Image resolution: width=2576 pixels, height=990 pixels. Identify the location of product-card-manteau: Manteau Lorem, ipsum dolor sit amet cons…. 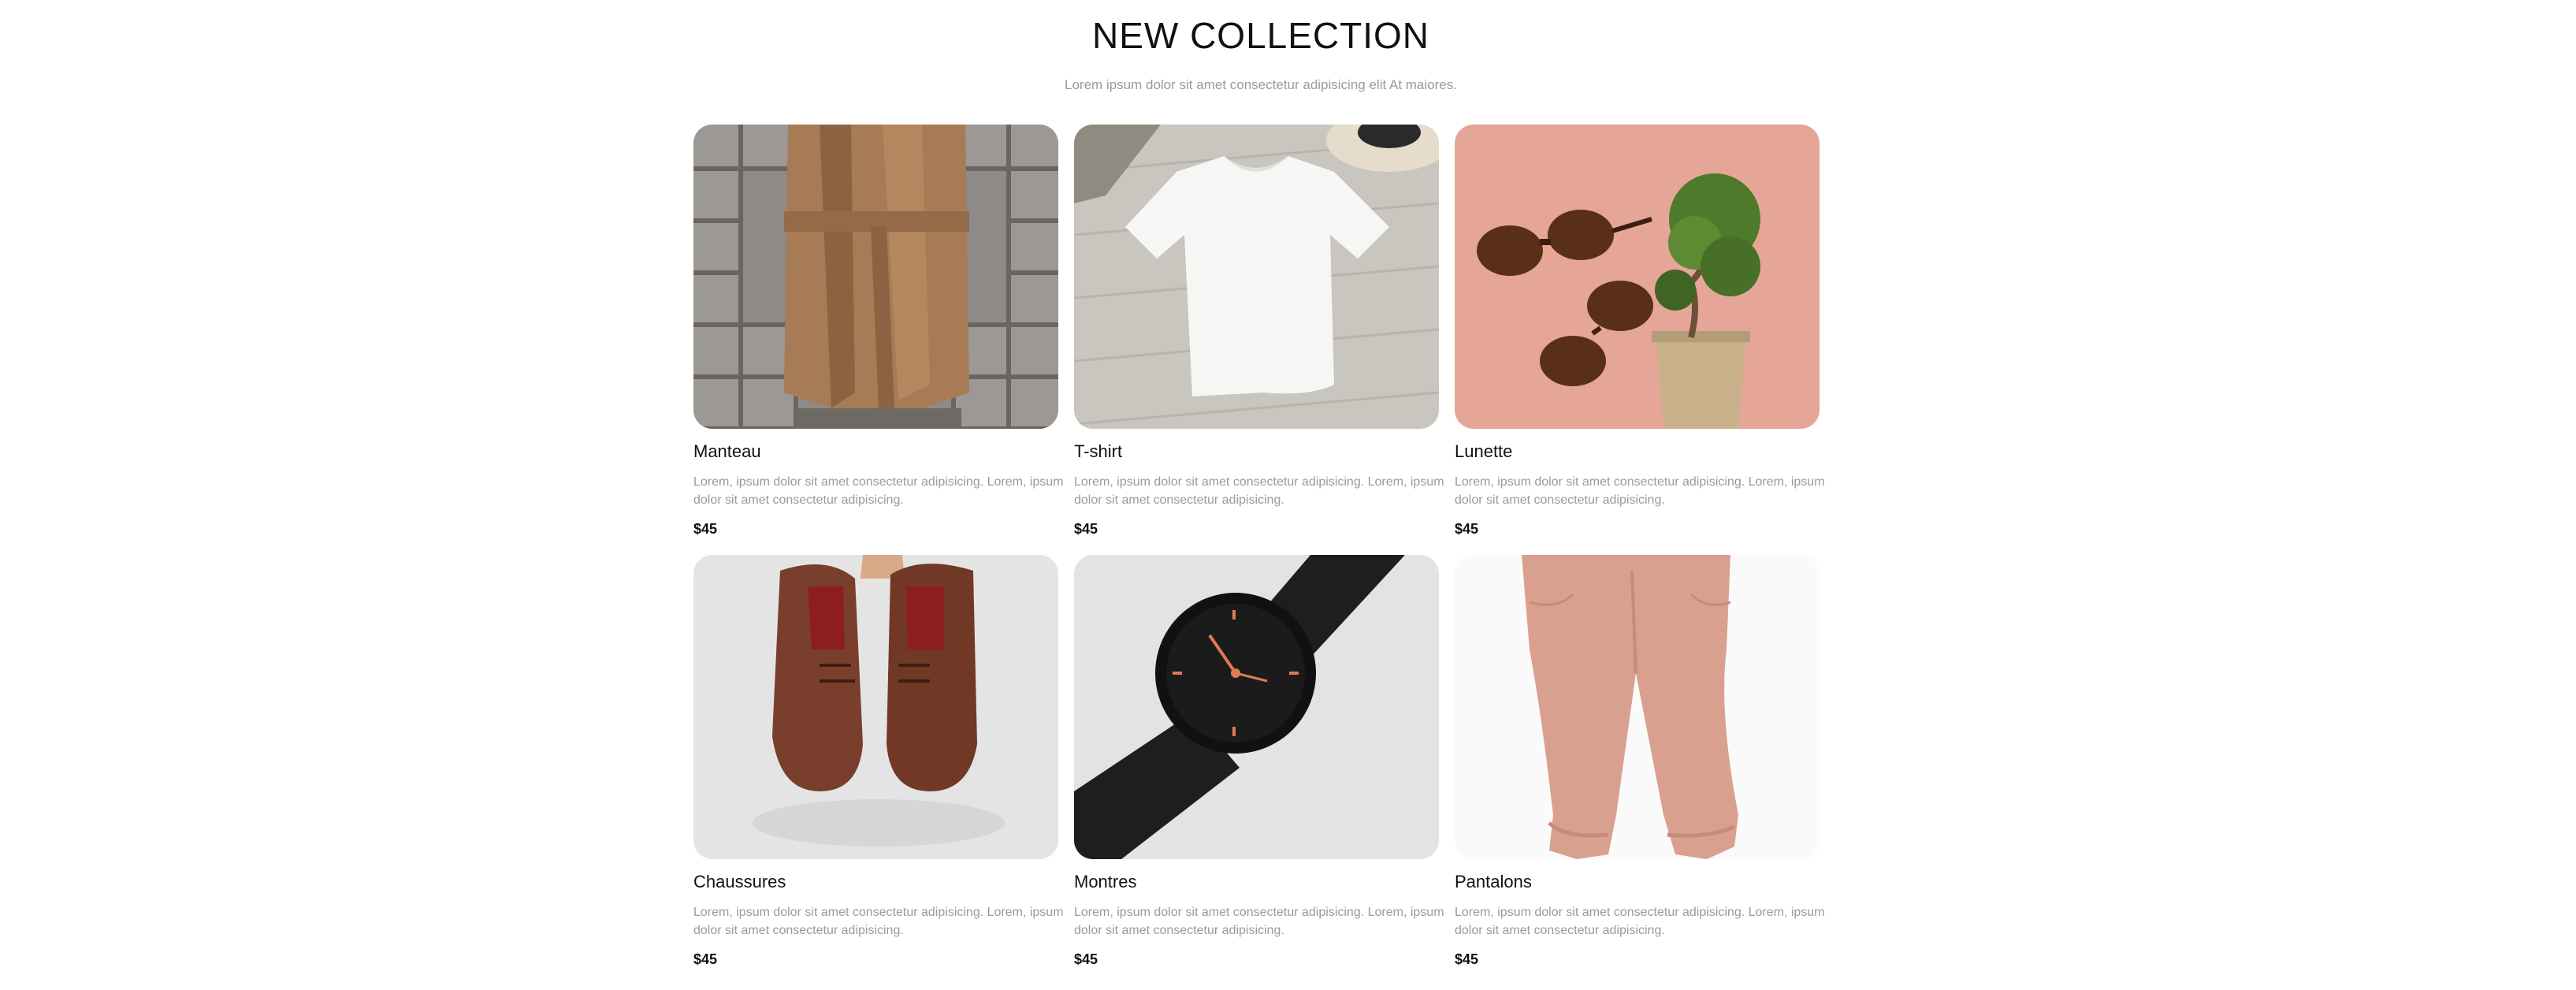
(878, 333).